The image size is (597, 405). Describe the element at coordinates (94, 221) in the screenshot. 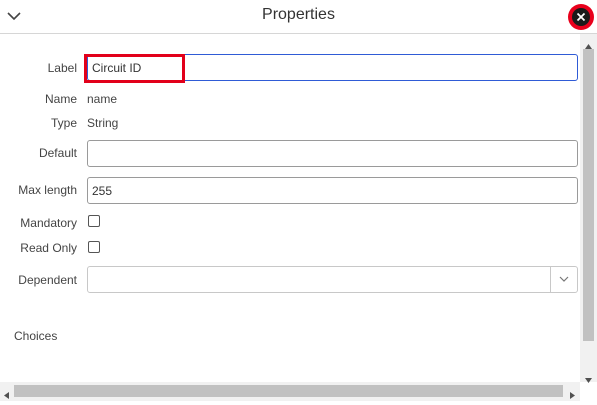

I see `mandatory-checkbox` at that location.